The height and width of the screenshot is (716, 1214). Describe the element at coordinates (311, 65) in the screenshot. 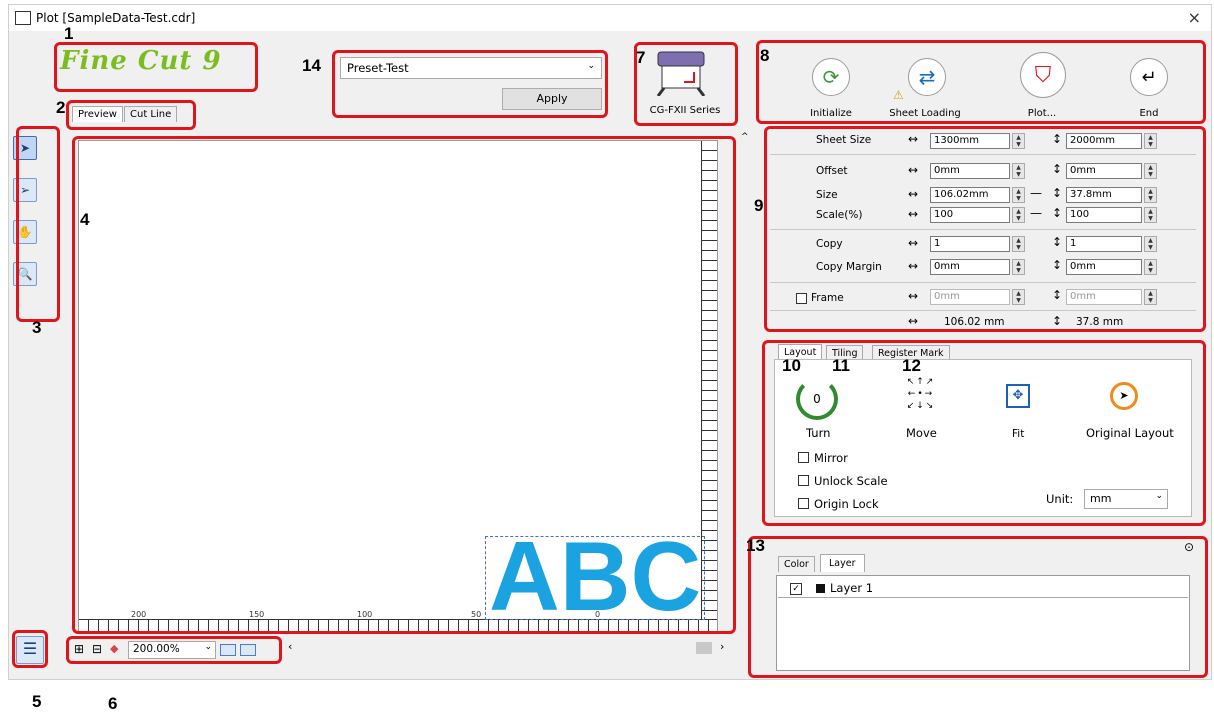

I see `callout-14: 14` at that location.